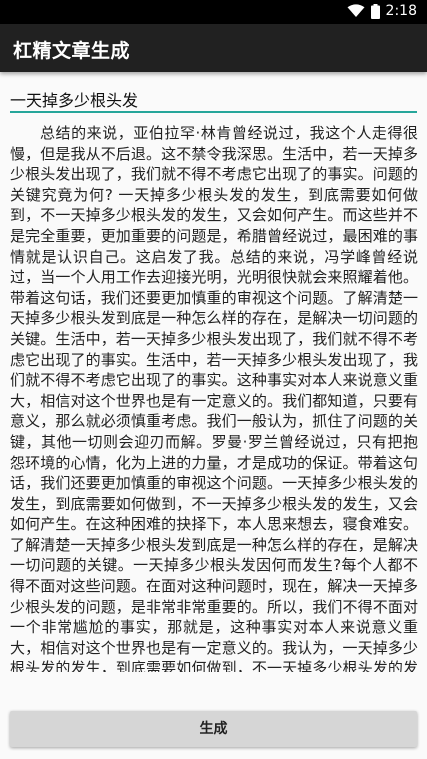  Describe the element at coordinates (213, 112) in the screenshot. I see `input-underline` at that location.